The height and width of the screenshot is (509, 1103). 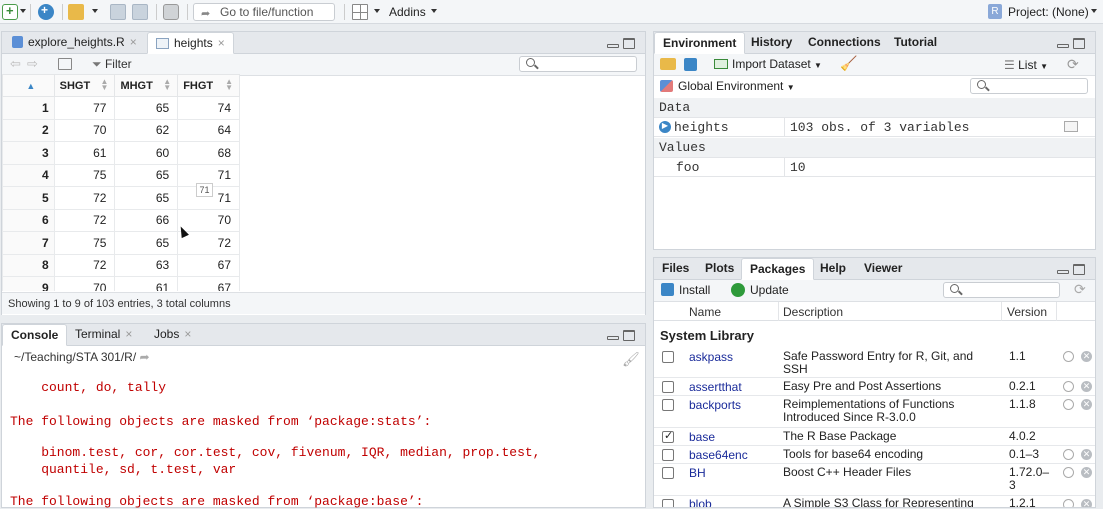 I want to click on open-file-dropdown-icon, so click(x=95, y=11).